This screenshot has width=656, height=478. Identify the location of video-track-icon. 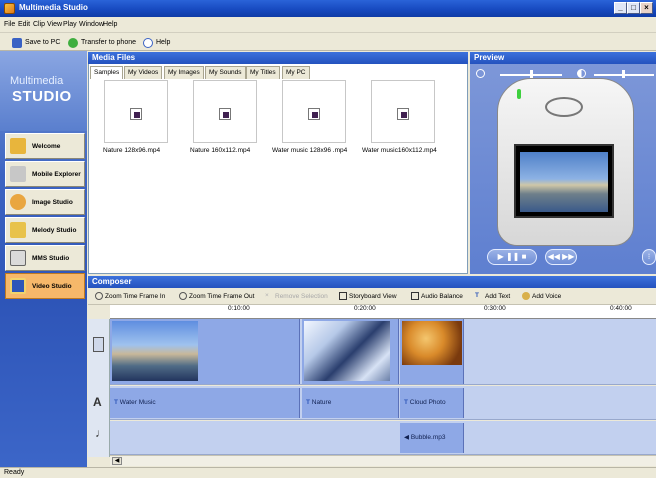
(98, 344).